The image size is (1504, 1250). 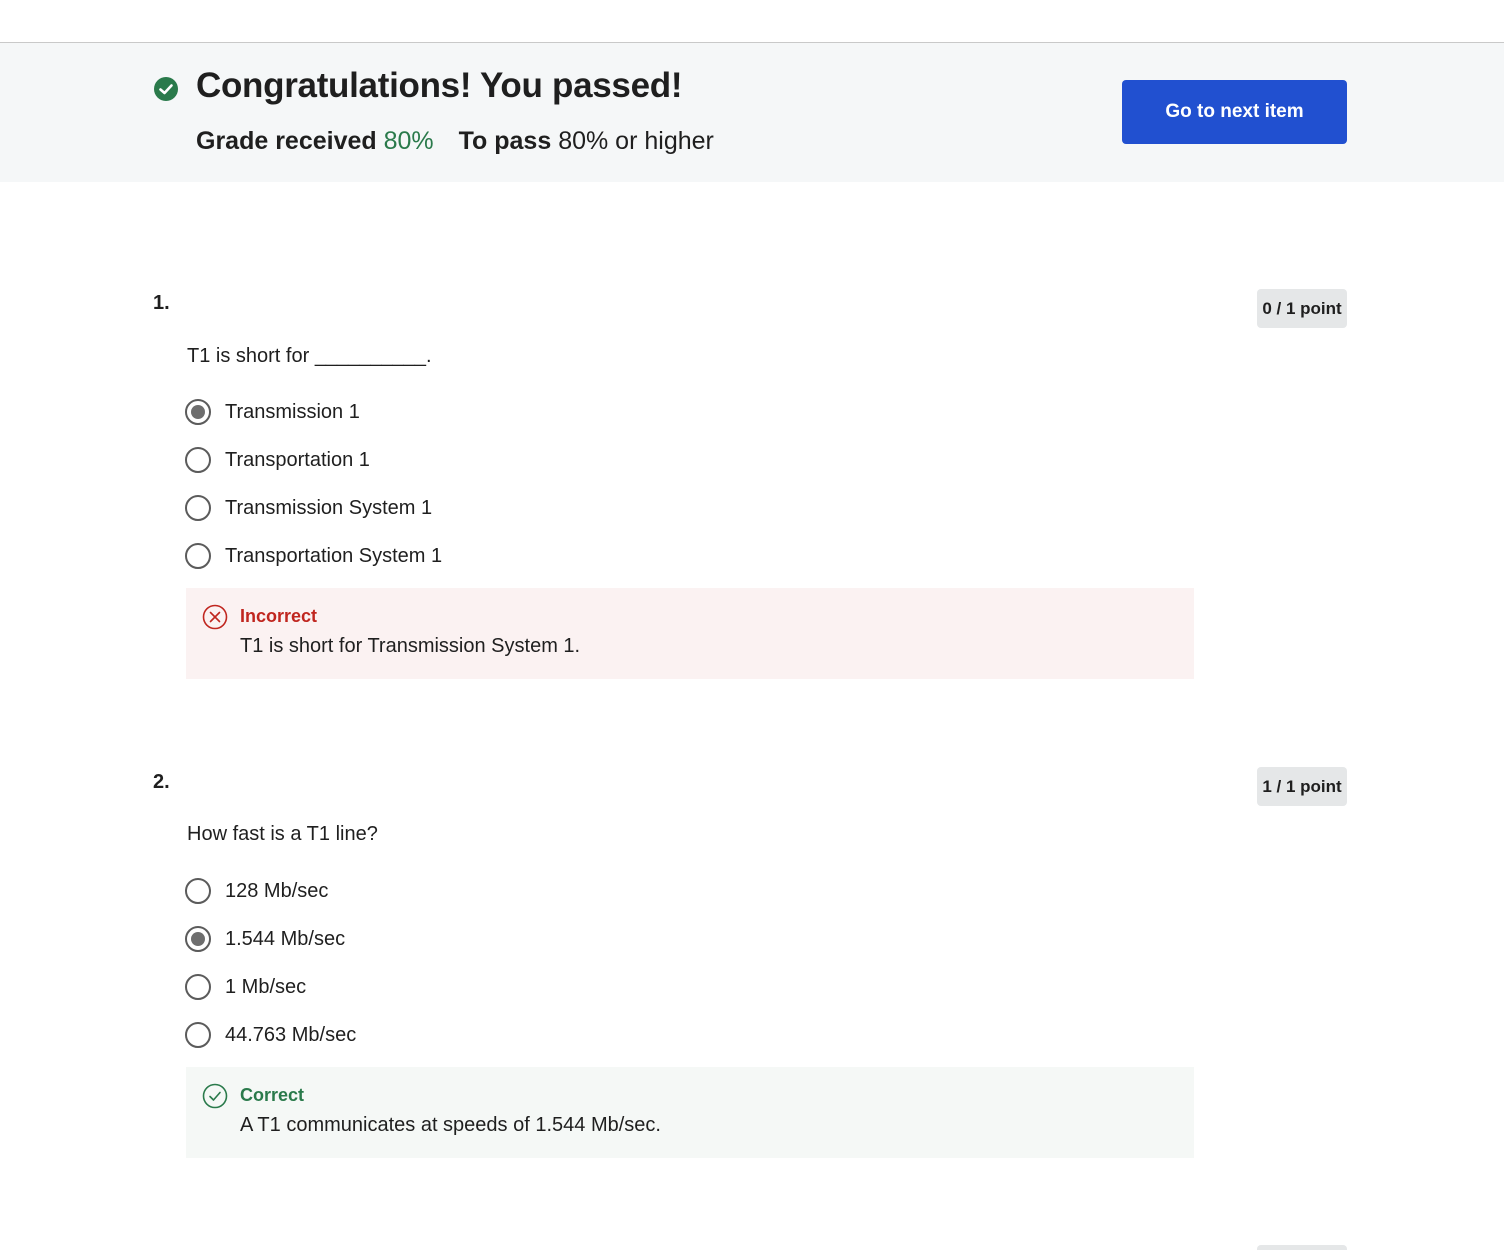 What do you see at coordinates (505, 141) in the screenshot?
I see `pass-threshold-label: To pass` at bounding box center [505, 141].